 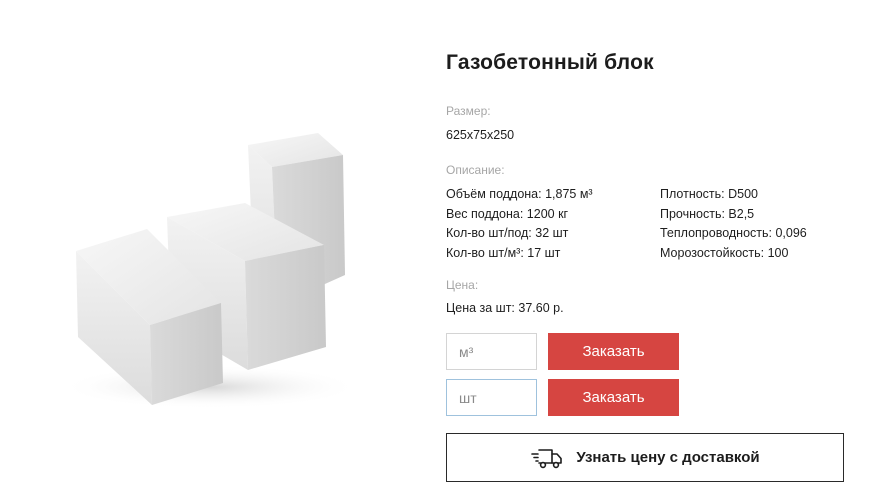 I want to click on order-m3-button: Заказать, so click(x=613, y=351).